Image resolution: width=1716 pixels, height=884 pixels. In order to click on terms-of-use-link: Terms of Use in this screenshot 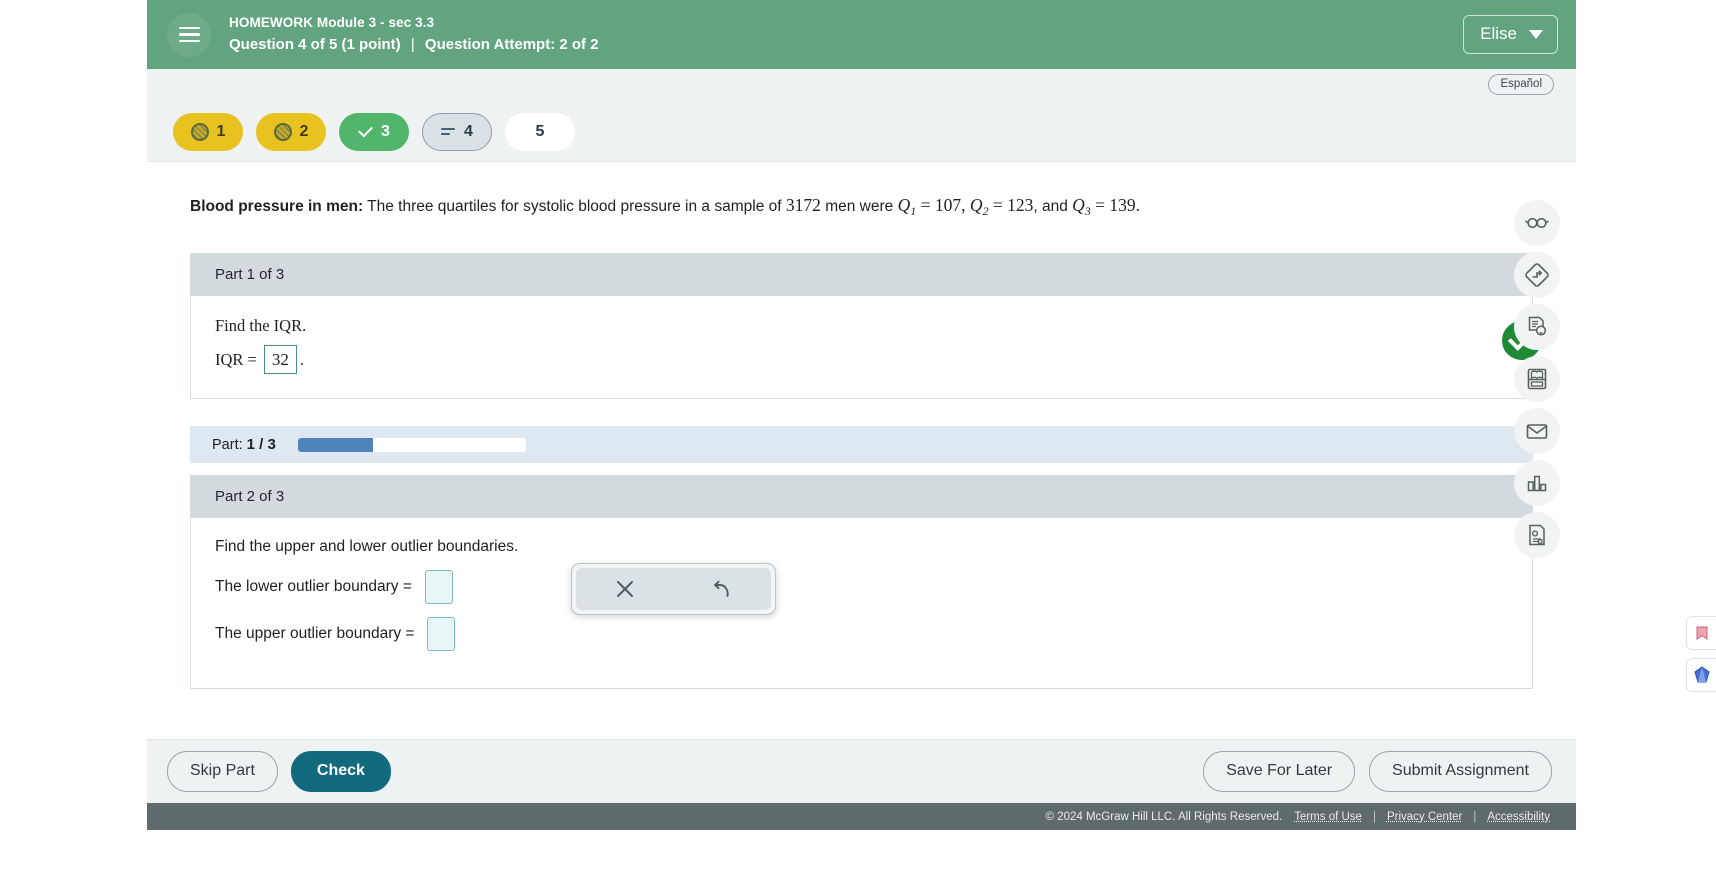, I will do `click(1328, 817)`.